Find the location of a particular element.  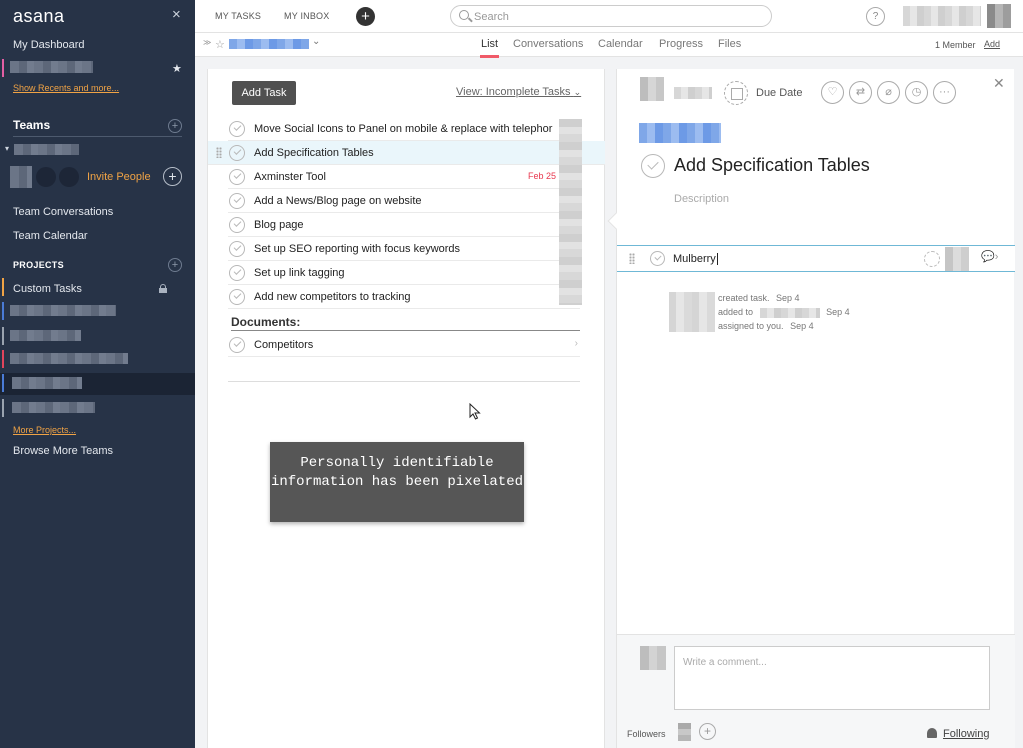

add-member-link: Add is located at coordinates (992, 44).